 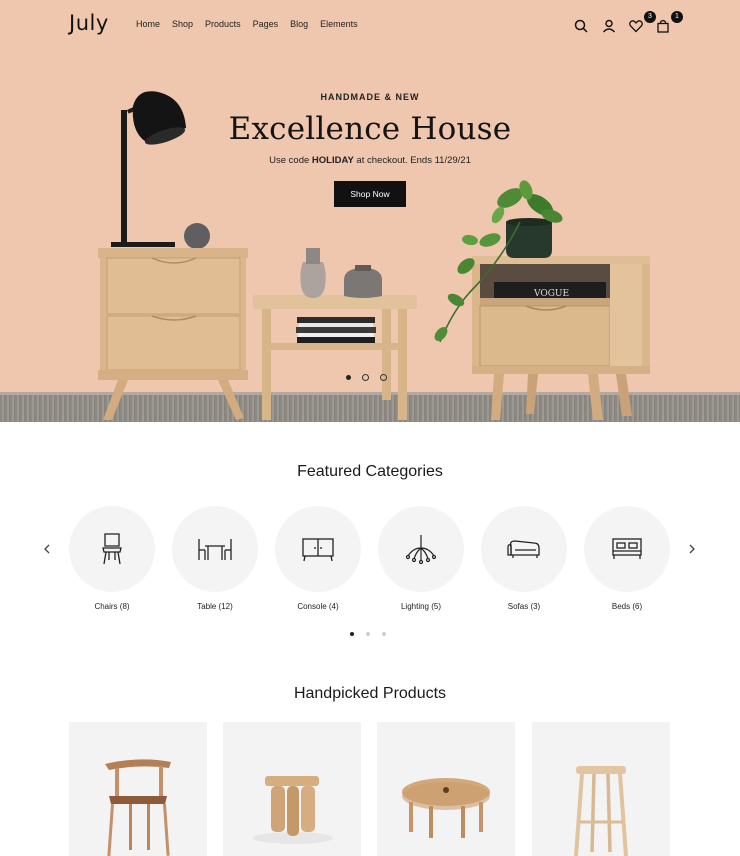 I want to click on category-console-label: Console (4), so click(x=318, y=606).